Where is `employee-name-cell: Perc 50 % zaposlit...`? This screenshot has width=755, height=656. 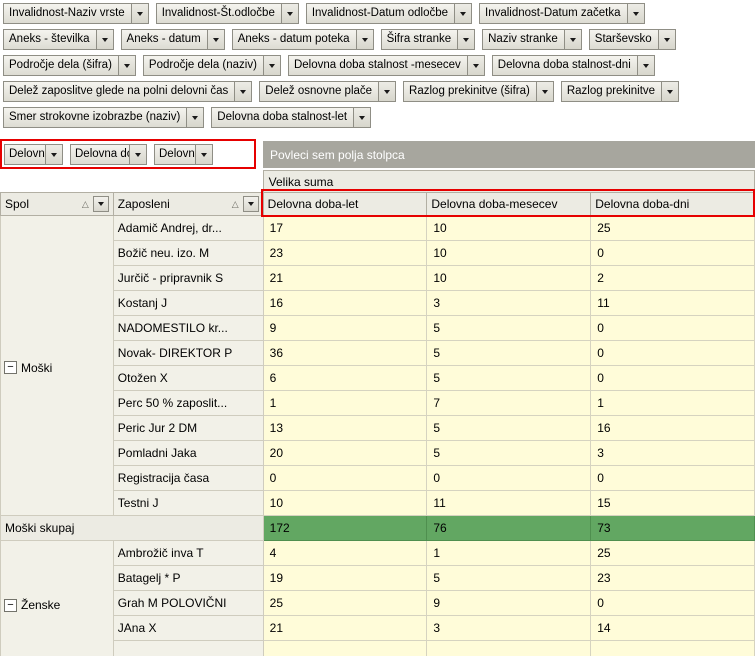 employee-name-cell: Perc 50 % zaposlit... is located at coordinates (188, 403).